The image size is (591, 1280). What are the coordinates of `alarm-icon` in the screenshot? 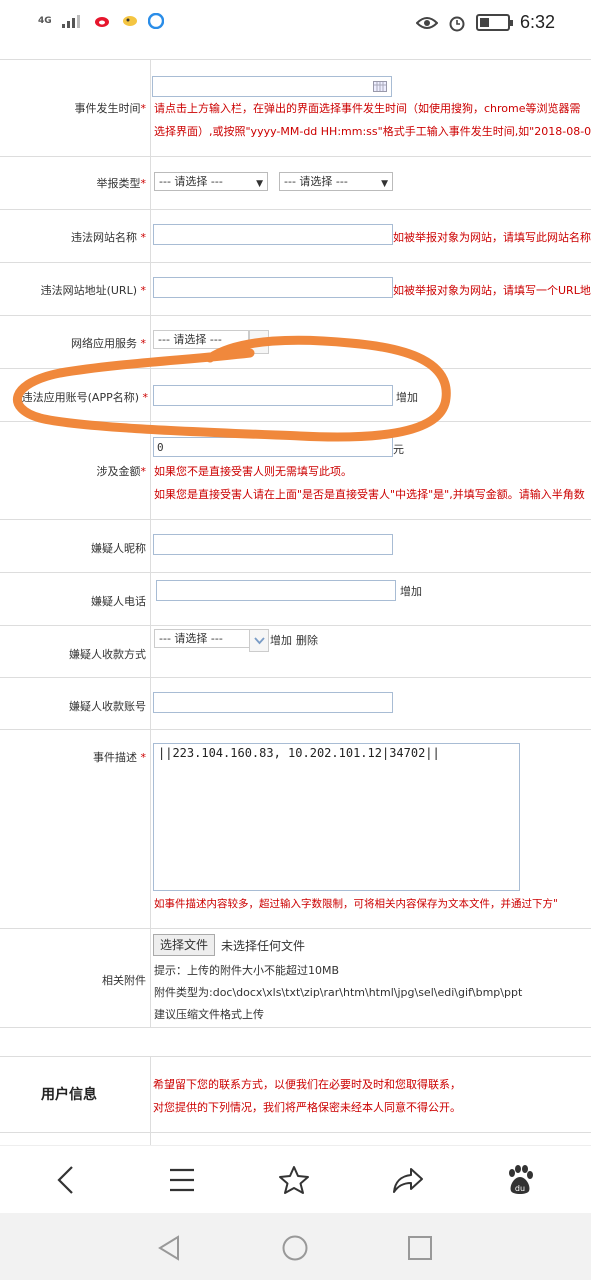 It's located at (457, 23).